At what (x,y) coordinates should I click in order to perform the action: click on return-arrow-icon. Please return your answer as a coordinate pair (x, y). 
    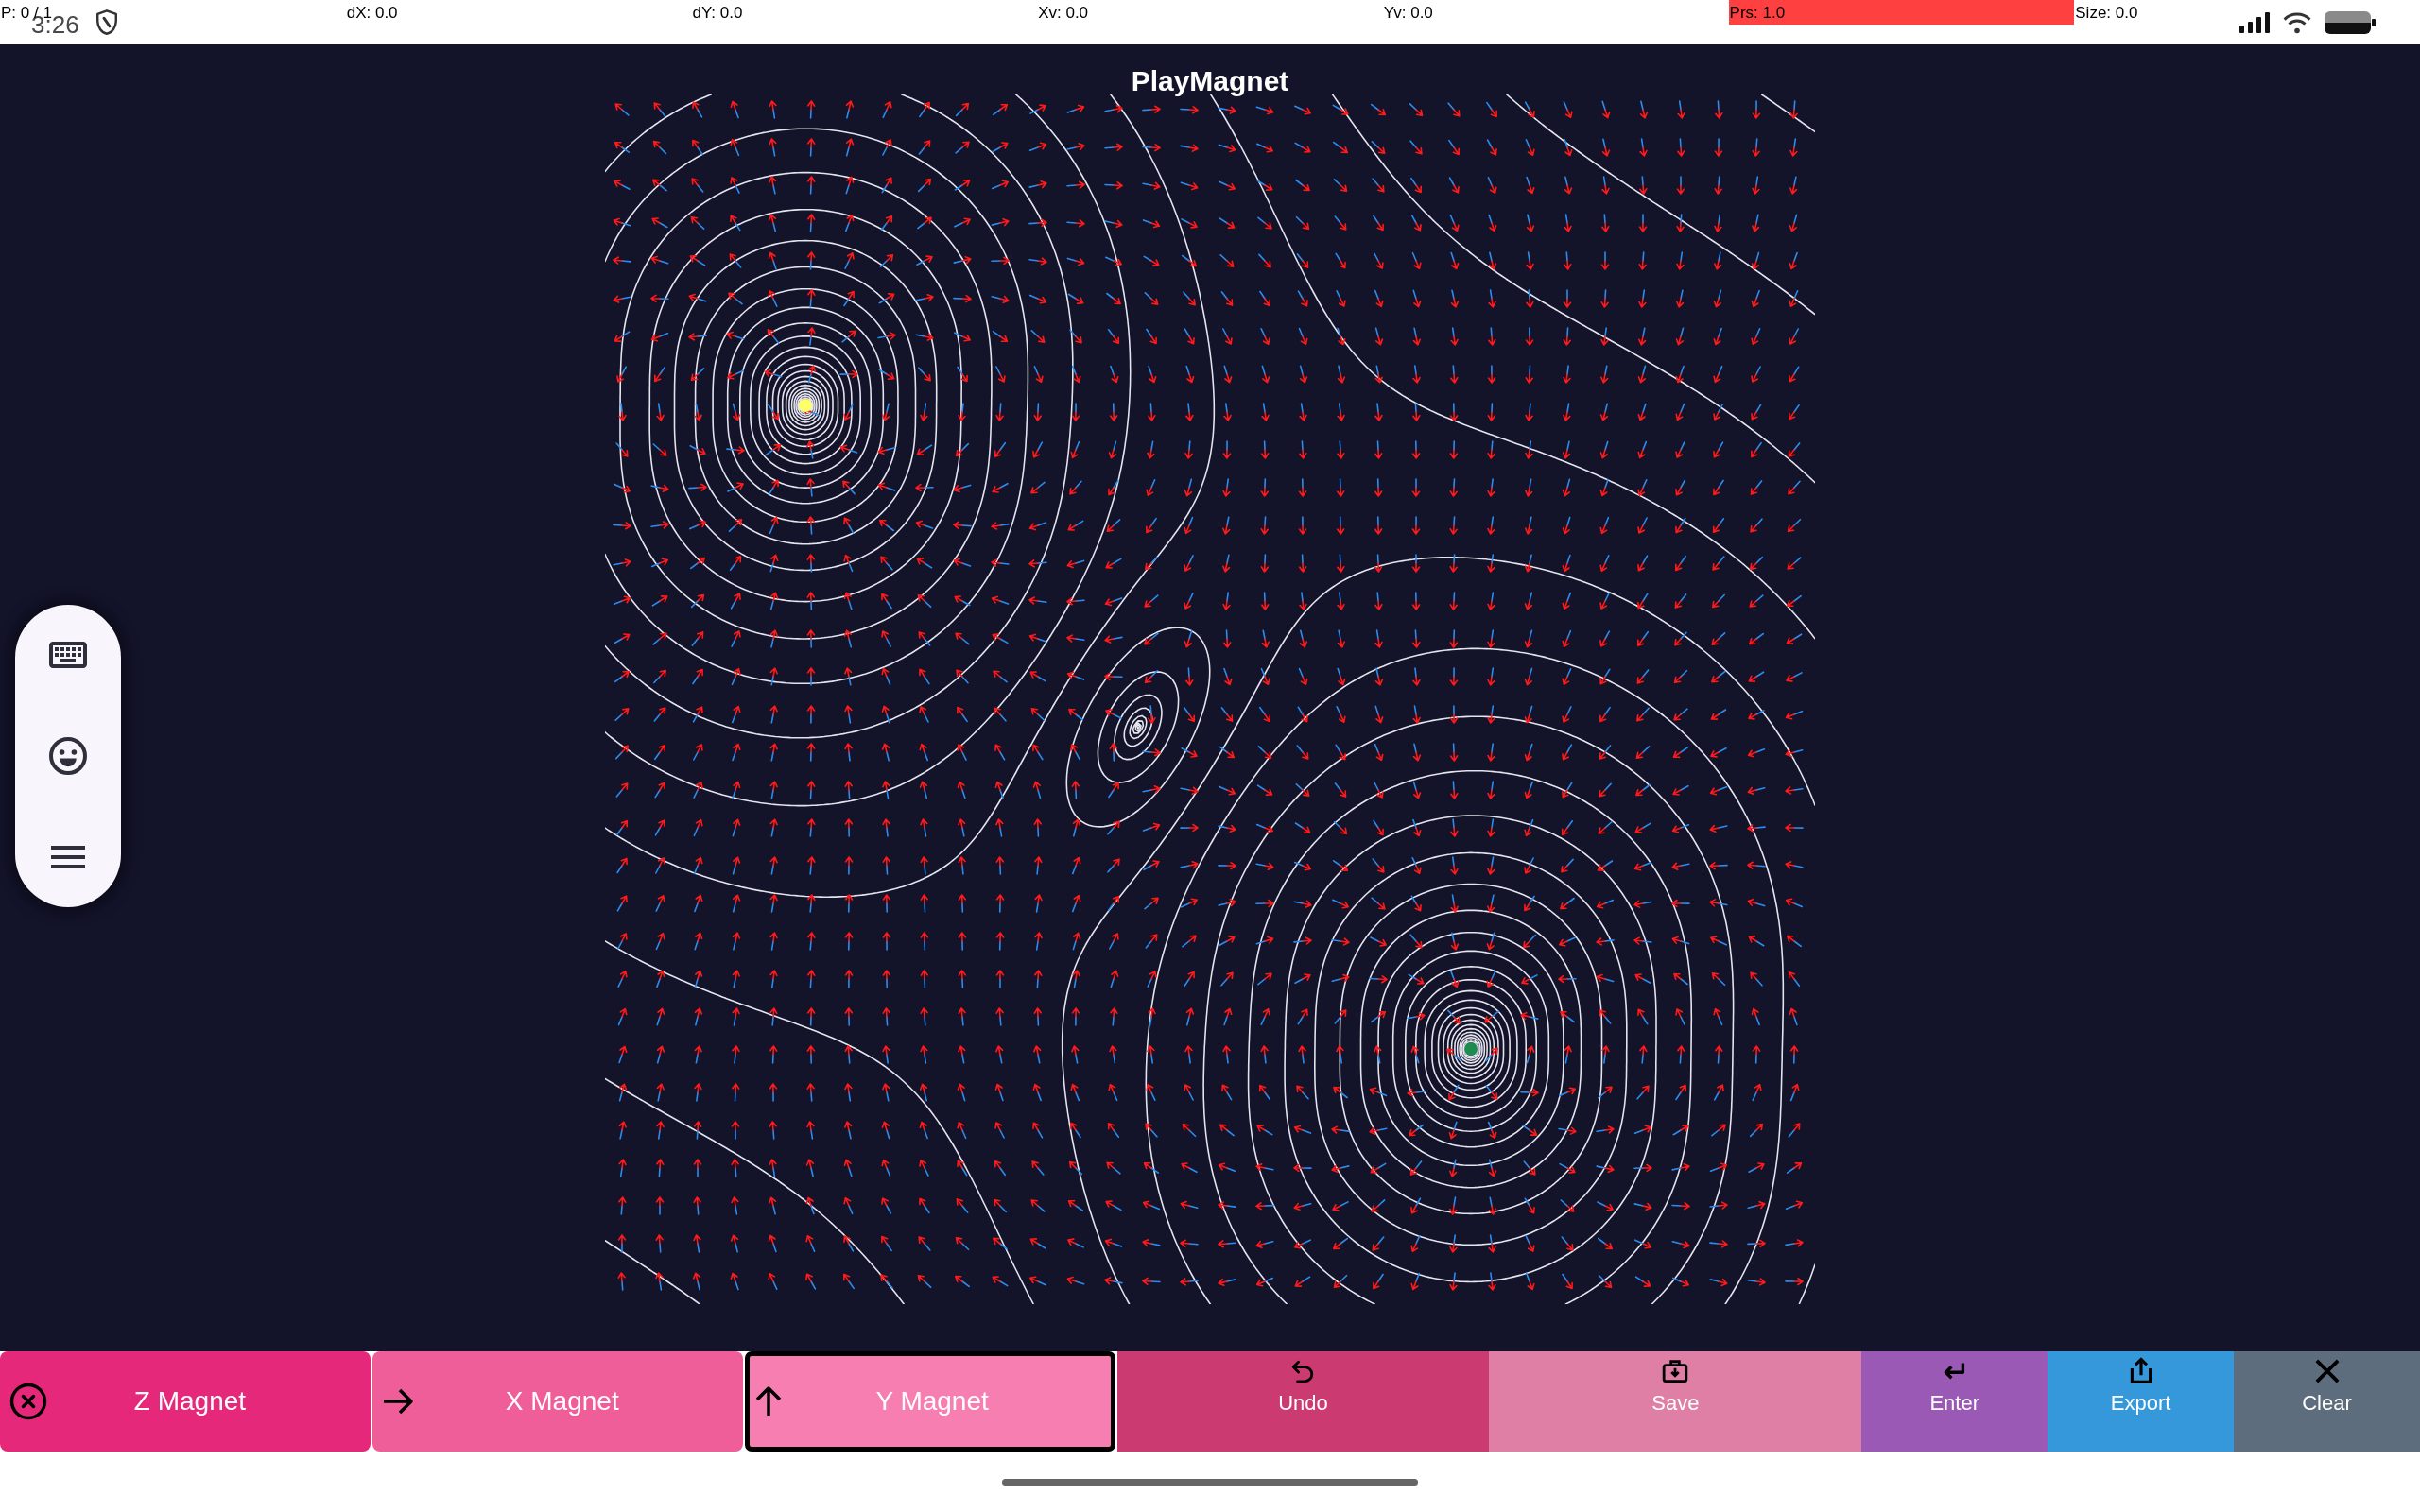
    Looking at the image, I should click on (1954, 1371).